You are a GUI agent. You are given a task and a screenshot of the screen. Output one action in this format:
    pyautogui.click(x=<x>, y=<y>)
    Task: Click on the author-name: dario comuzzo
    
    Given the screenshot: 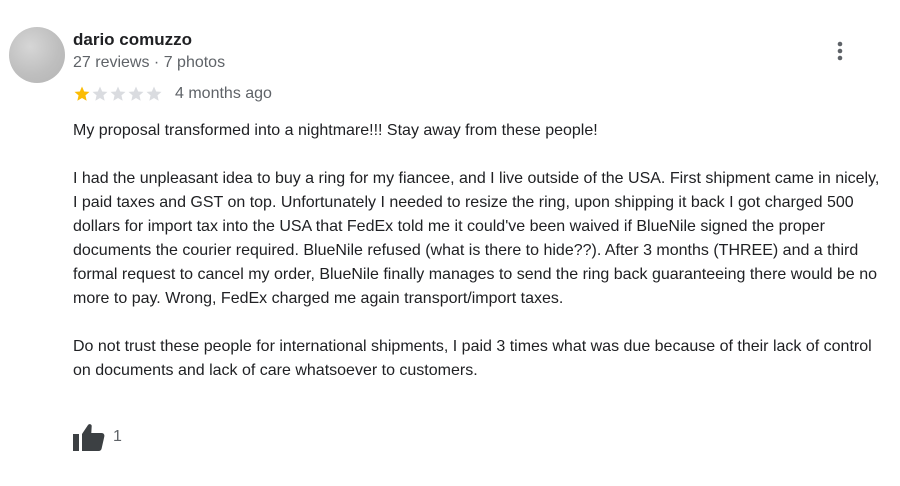 What is the action you would take?
    pyautogui.click(x=132, y=40)
    